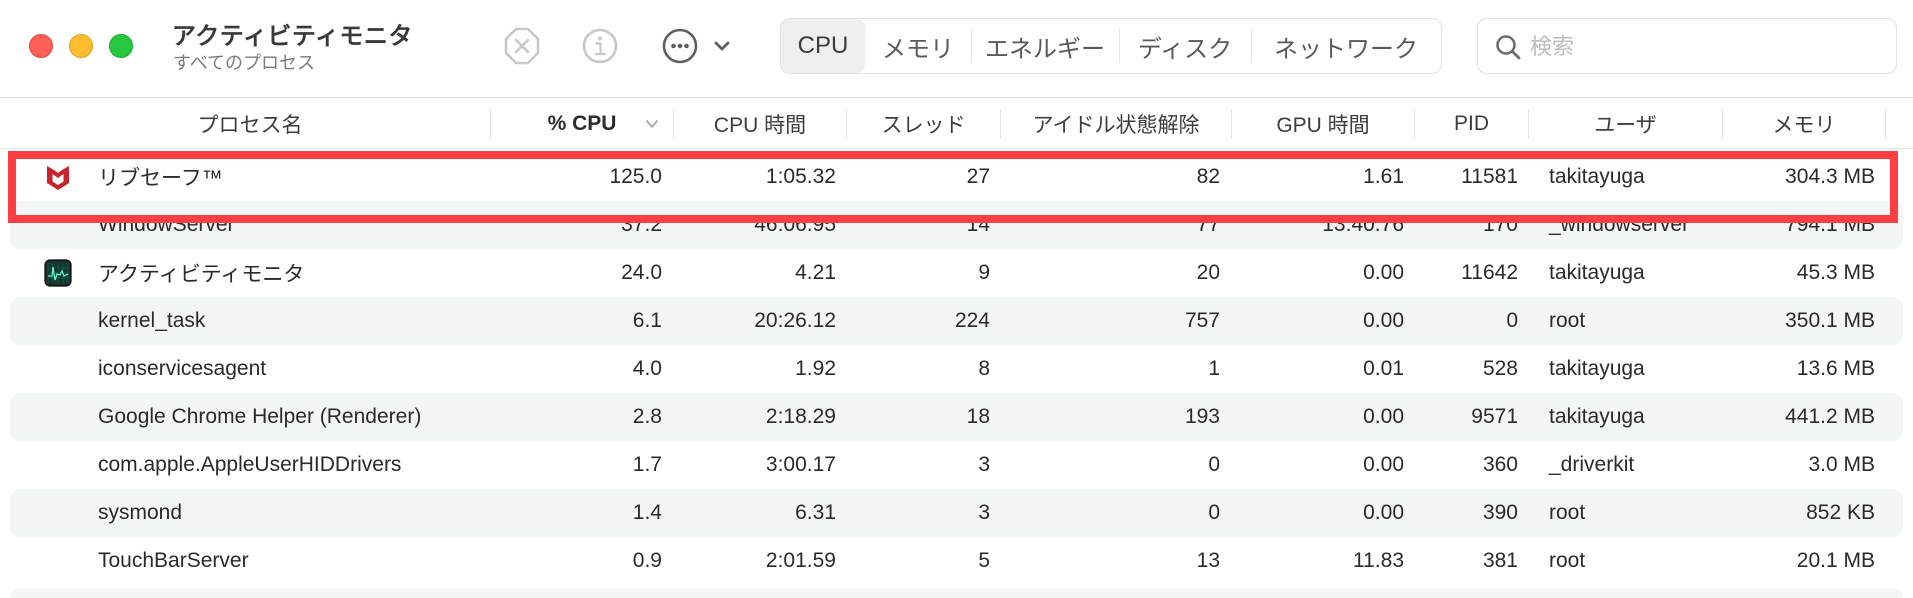 The width and height of the screenshot is (1913, 598). What do you see at coordinates (1500, 560) in the screenshot?
I see `cell-pid: 381` at bounding box center [1500, 560].